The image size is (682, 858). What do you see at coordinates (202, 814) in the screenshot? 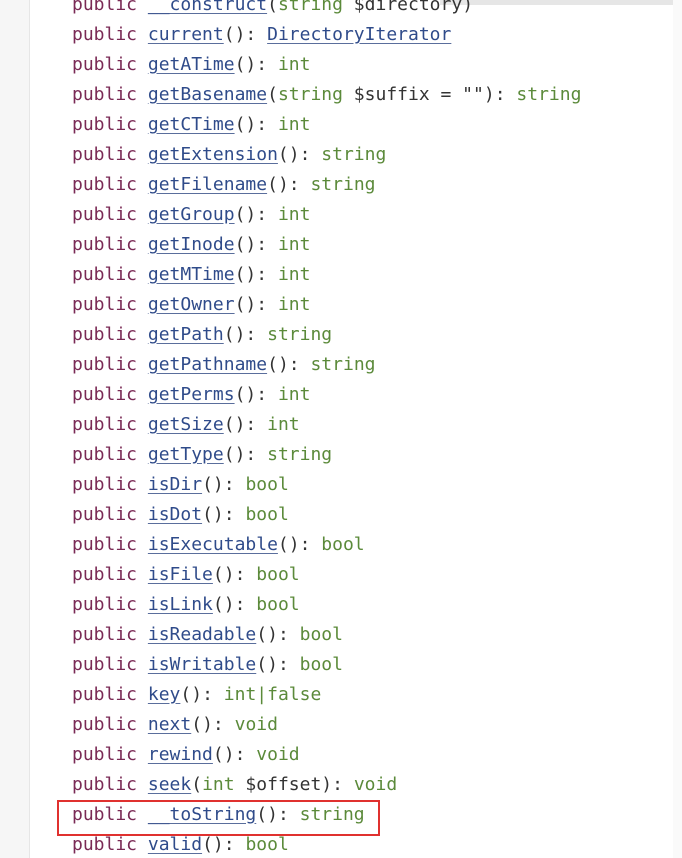
I see `method-name-link: __toString` at bounding box center [202, 814].